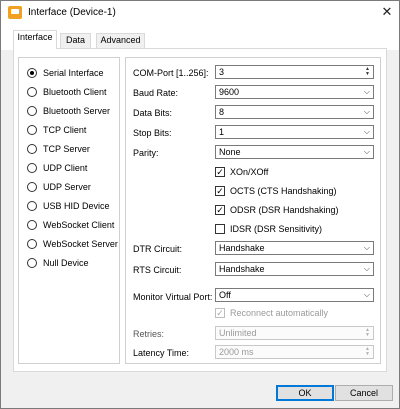 The height and width of the screenshot is (409, 400). Describe the element at coordinates (222, 72) in the screenshot. I see `com-port-value: 3` at that location.